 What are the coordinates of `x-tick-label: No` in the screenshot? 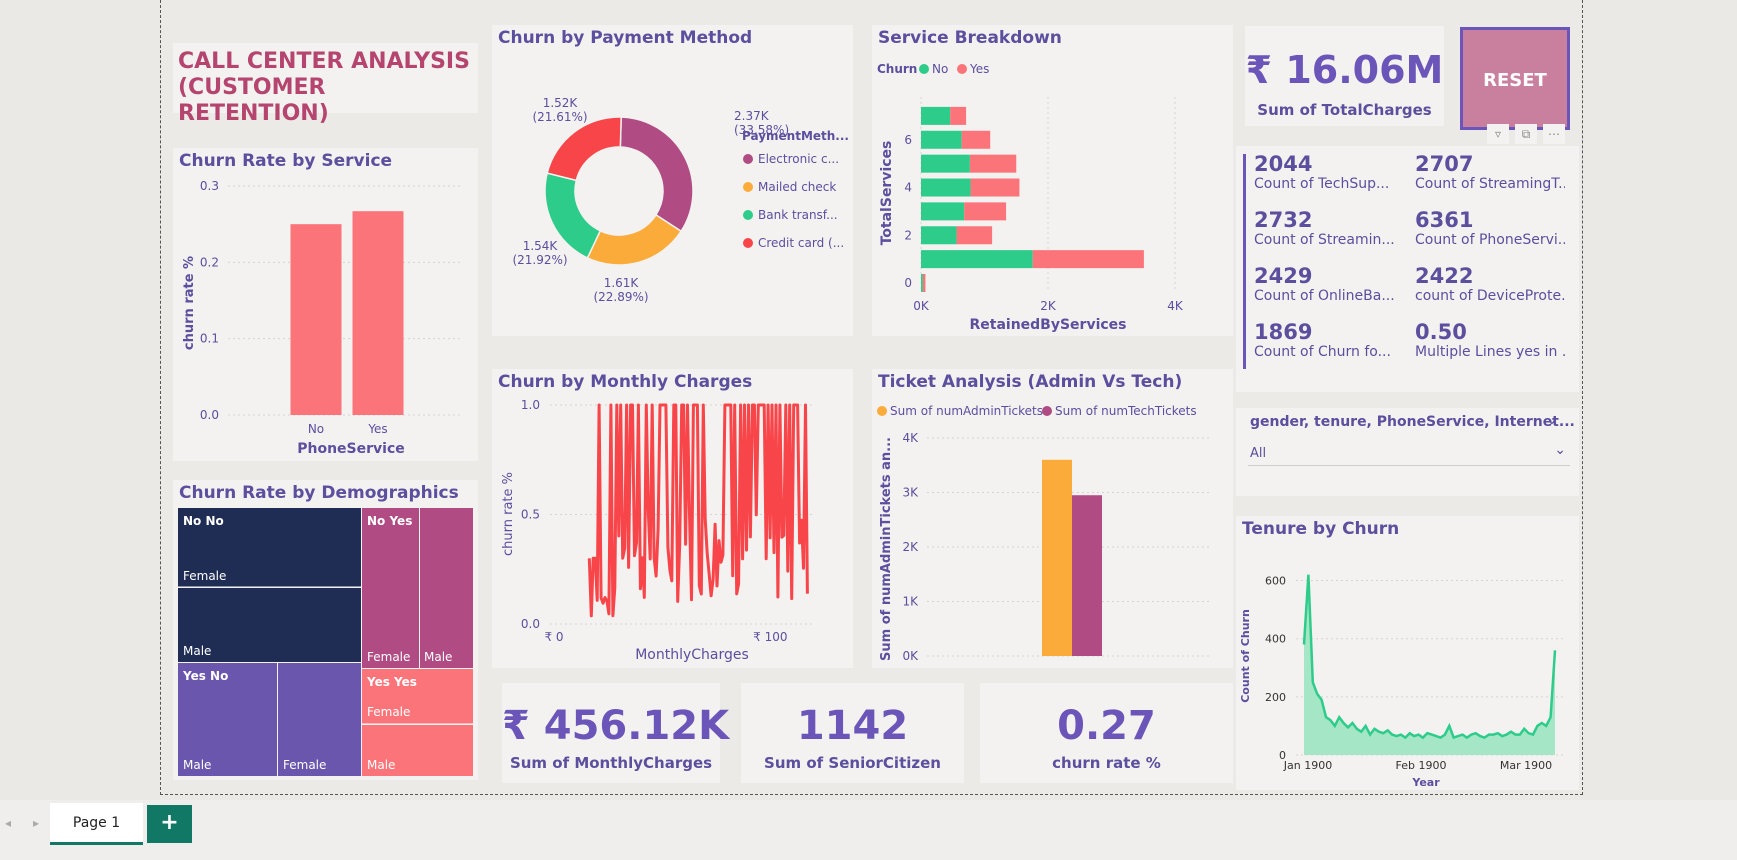 It's located at (316, 429).